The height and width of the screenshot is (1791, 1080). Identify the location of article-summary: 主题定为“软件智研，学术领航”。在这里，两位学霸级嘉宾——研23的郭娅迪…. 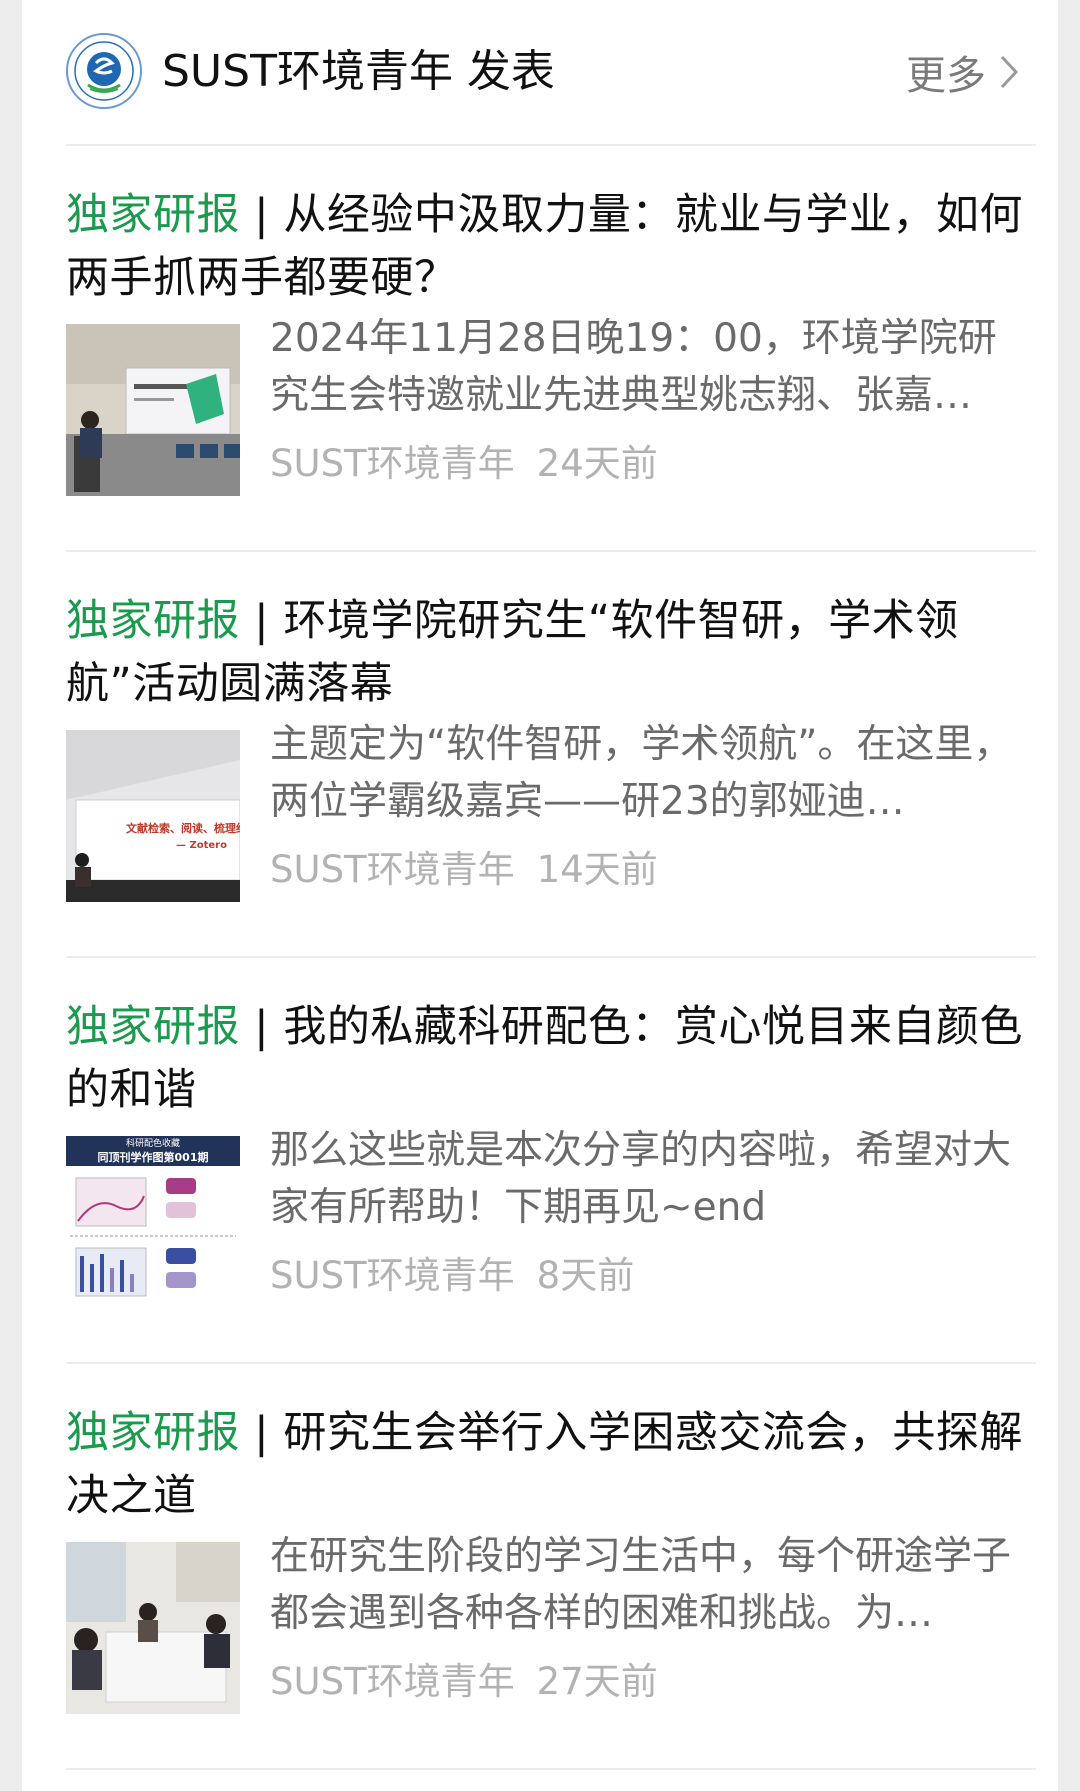
(641, 773).